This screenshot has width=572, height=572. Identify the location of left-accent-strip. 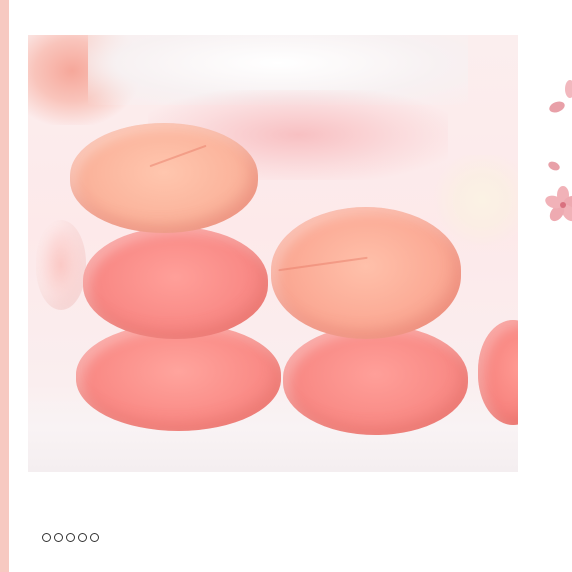
(4, 286).